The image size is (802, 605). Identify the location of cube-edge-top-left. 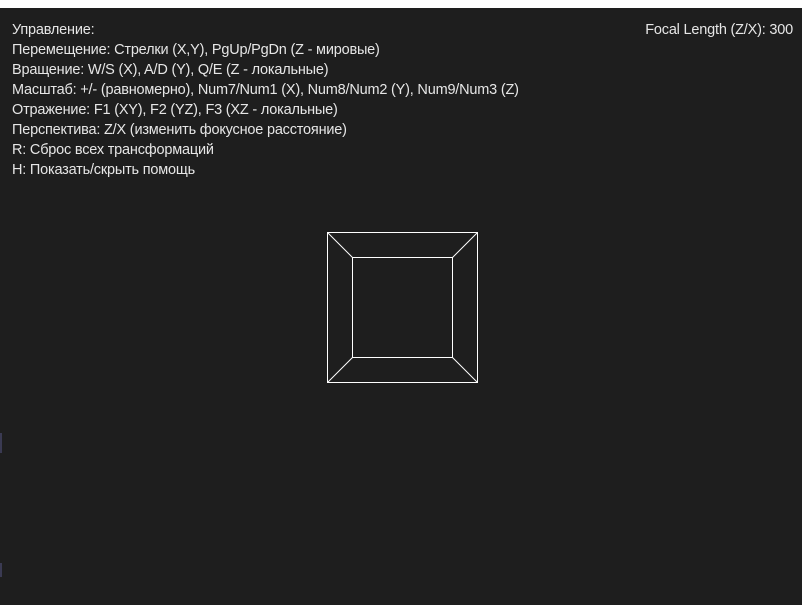
(340, 245).